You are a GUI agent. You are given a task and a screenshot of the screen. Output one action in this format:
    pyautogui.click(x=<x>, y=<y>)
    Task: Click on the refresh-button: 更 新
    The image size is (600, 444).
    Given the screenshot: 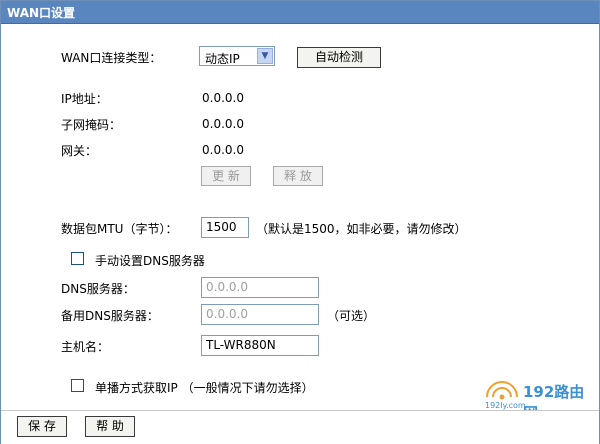 What is the action you would take?
    pyautogui.click(x=226, y=176)
    